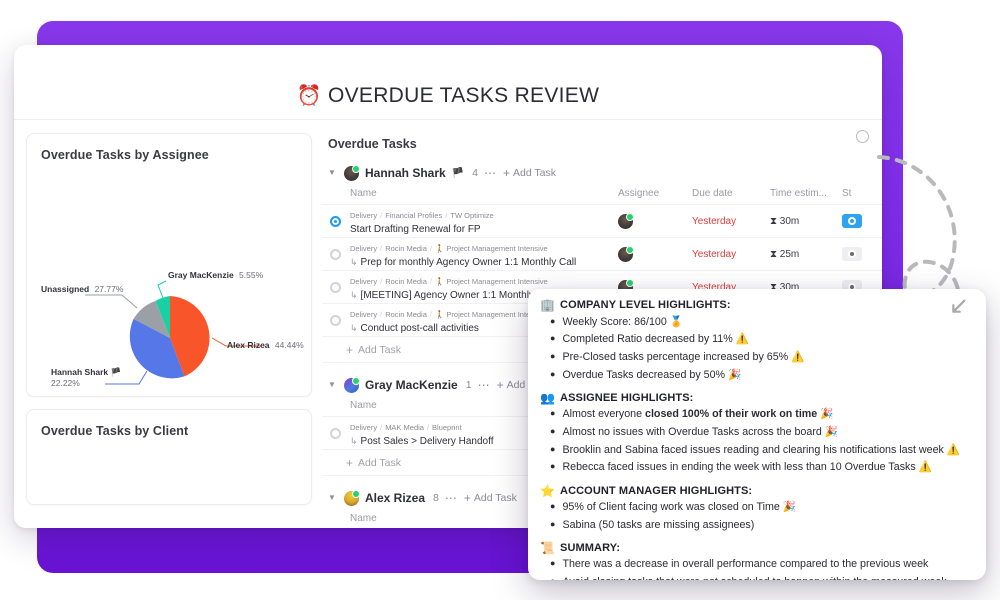  I want to click on list-item-text: Overdue Tasks decreased by 50% 🎉, so click(652, 374).